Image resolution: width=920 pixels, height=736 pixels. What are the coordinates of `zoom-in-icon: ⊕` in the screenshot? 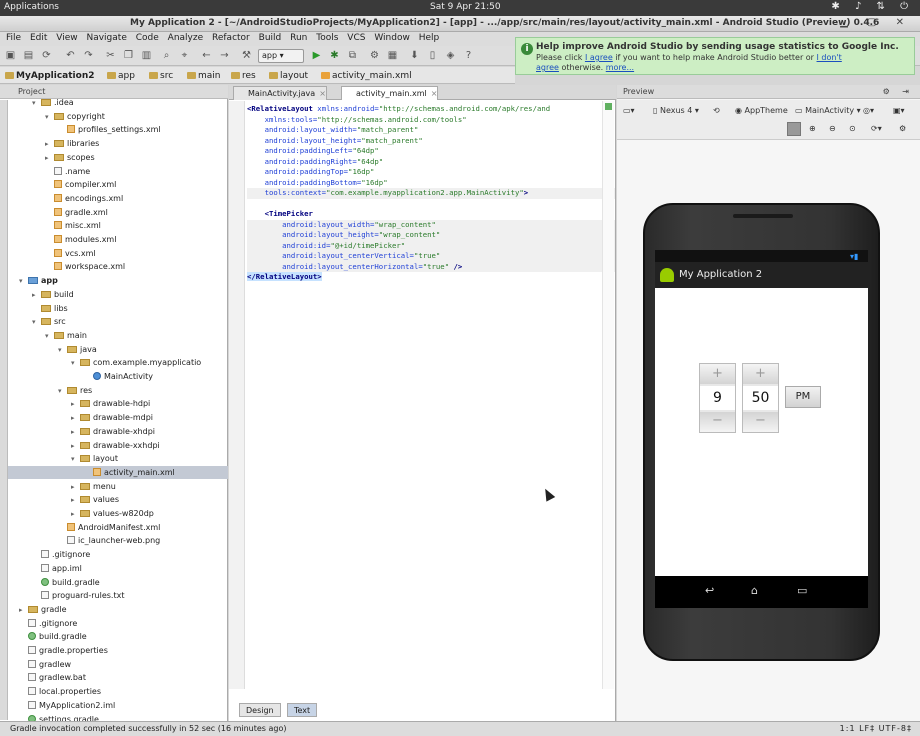 It's located at (812, 128).